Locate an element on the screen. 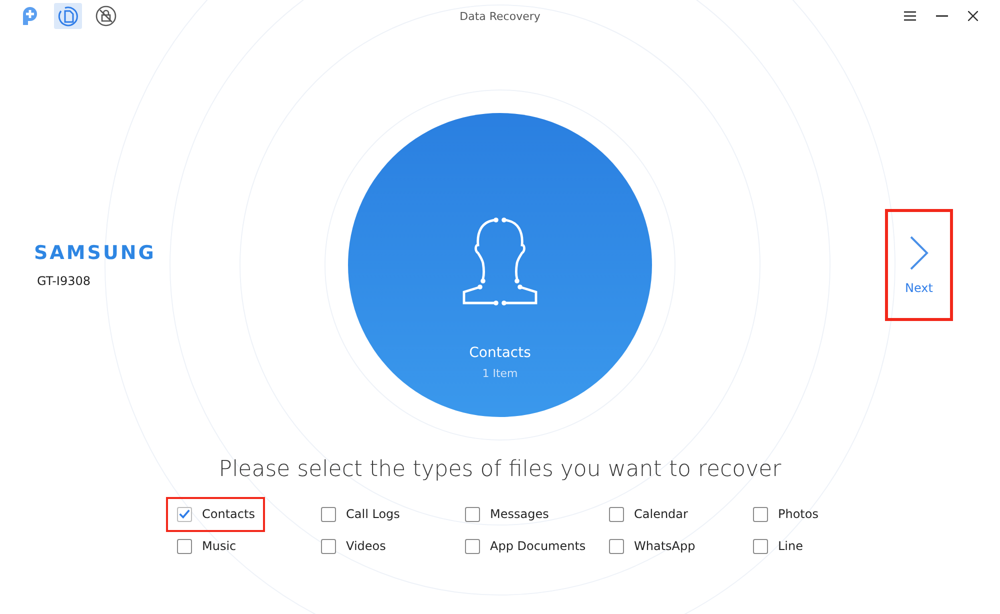  file-recovery-tab is located at coordinates (68, 16).